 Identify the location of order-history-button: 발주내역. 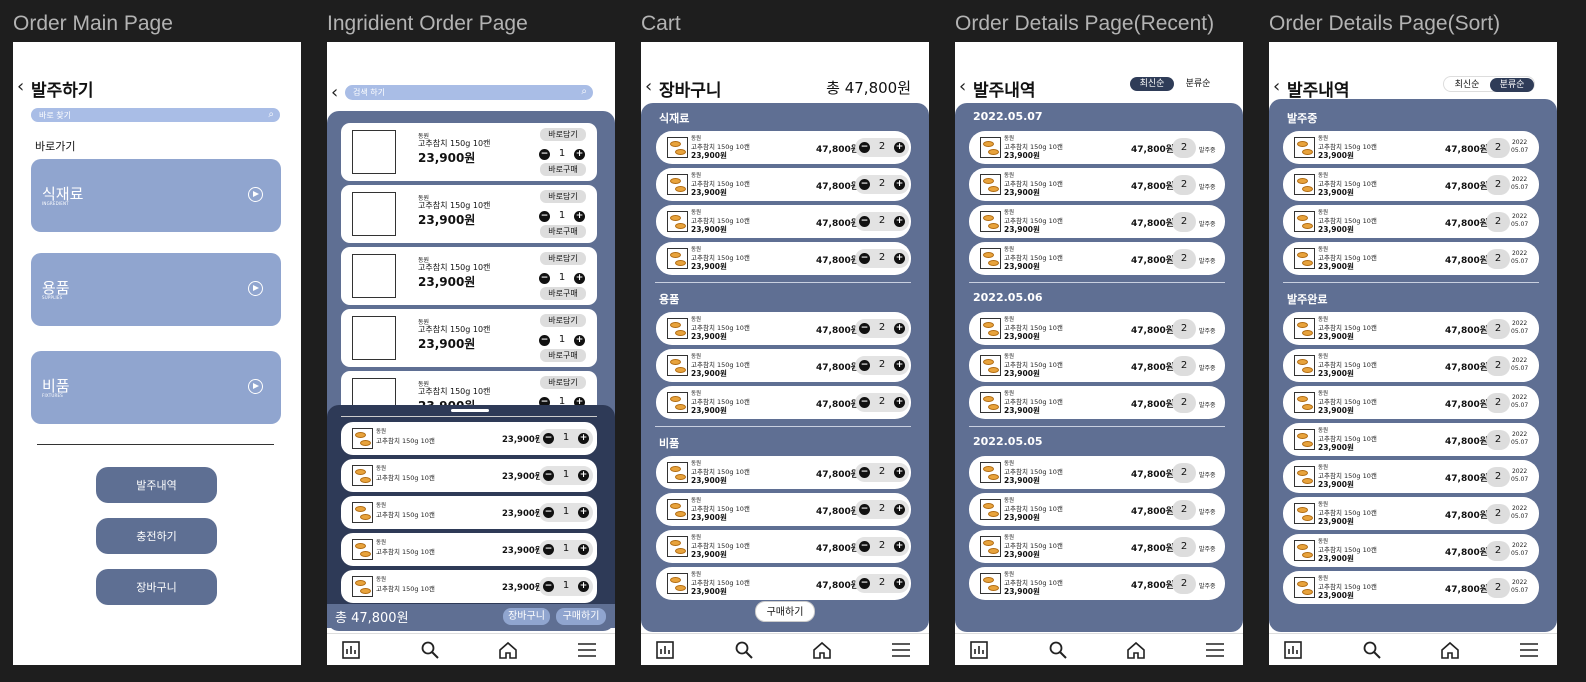
(156, 485).